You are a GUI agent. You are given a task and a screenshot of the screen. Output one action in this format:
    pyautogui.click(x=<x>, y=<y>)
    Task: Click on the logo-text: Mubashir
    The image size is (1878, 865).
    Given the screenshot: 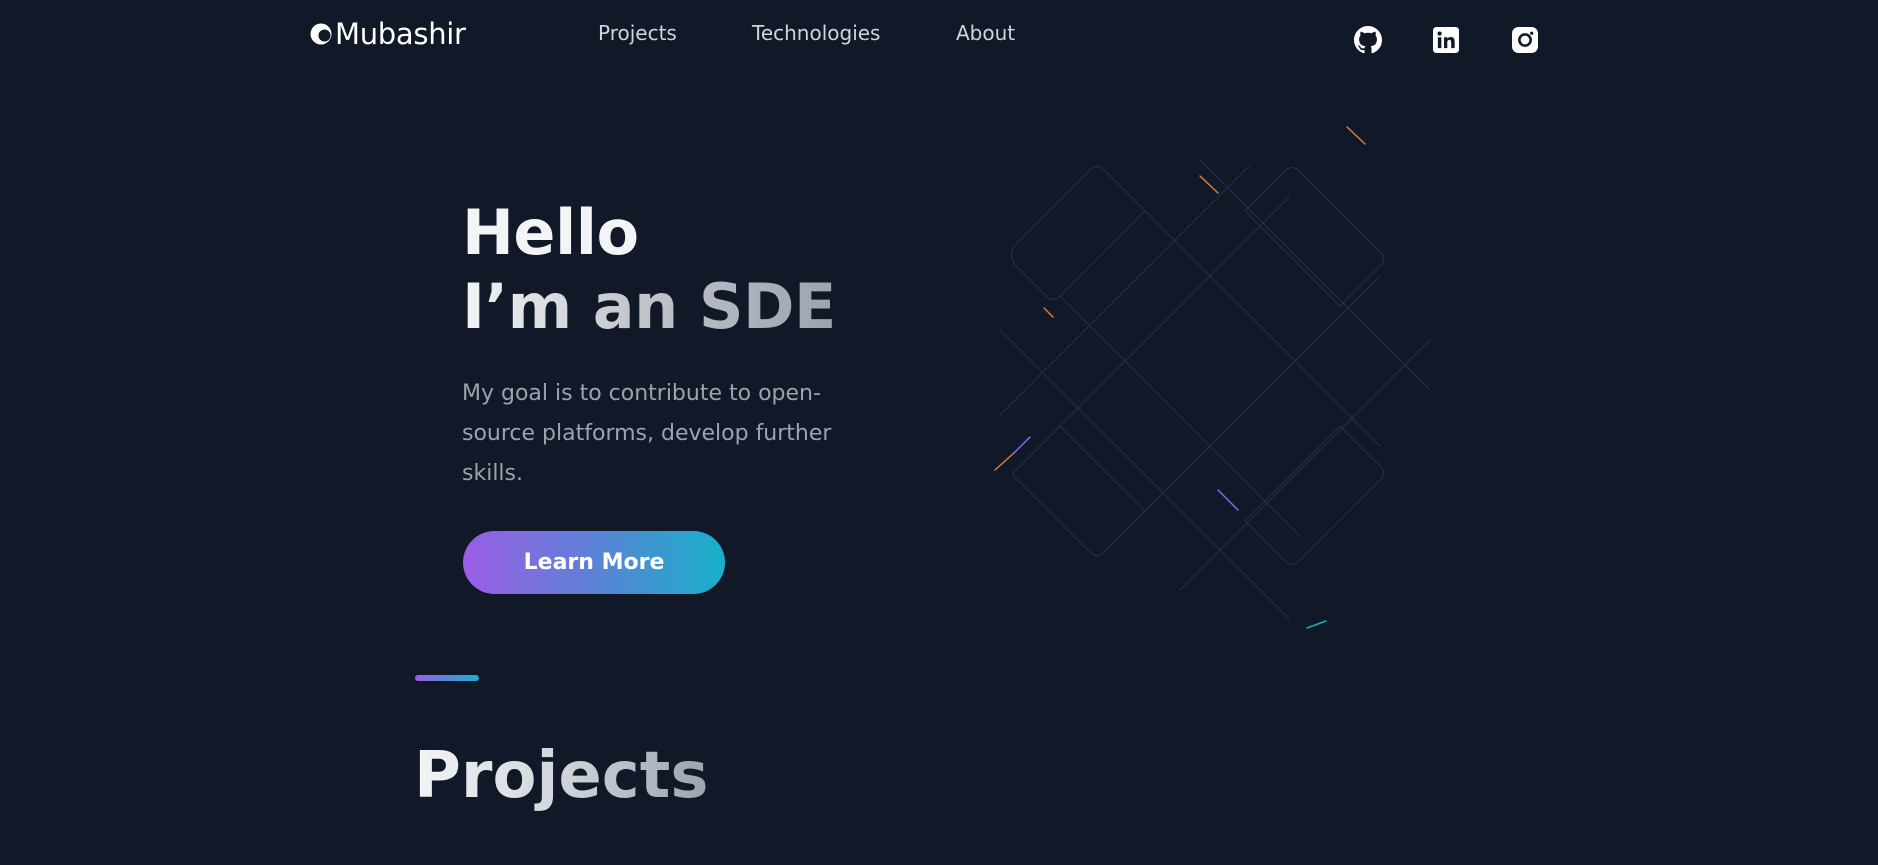 What is the action you would take?
    pyautogui.click(x=400, y=34)
    